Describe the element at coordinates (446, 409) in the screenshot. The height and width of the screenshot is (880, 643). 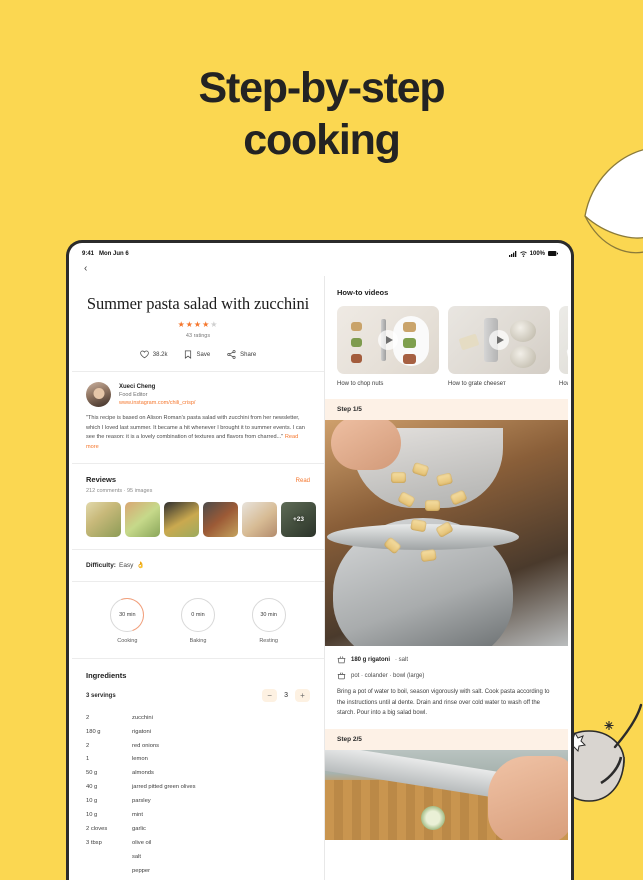
I see `step-band: Step 1/5` at that location.